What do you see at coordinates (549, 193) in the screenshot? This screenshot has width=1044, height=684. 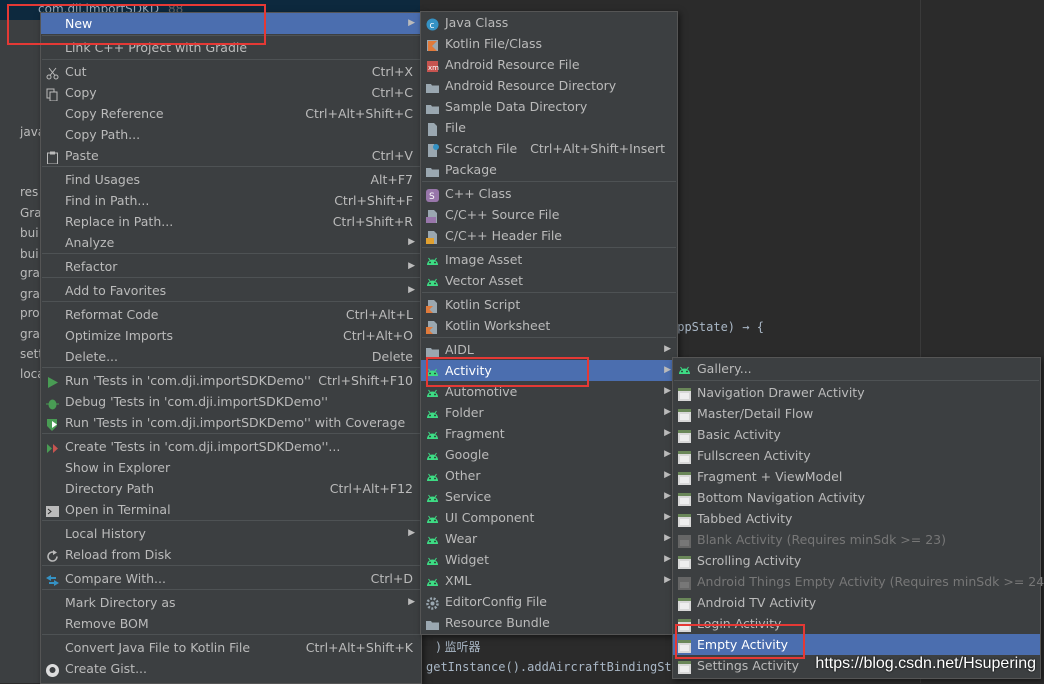 I see `menu2-item-c-class: C++ Class S` at bounding box center [549, 193].